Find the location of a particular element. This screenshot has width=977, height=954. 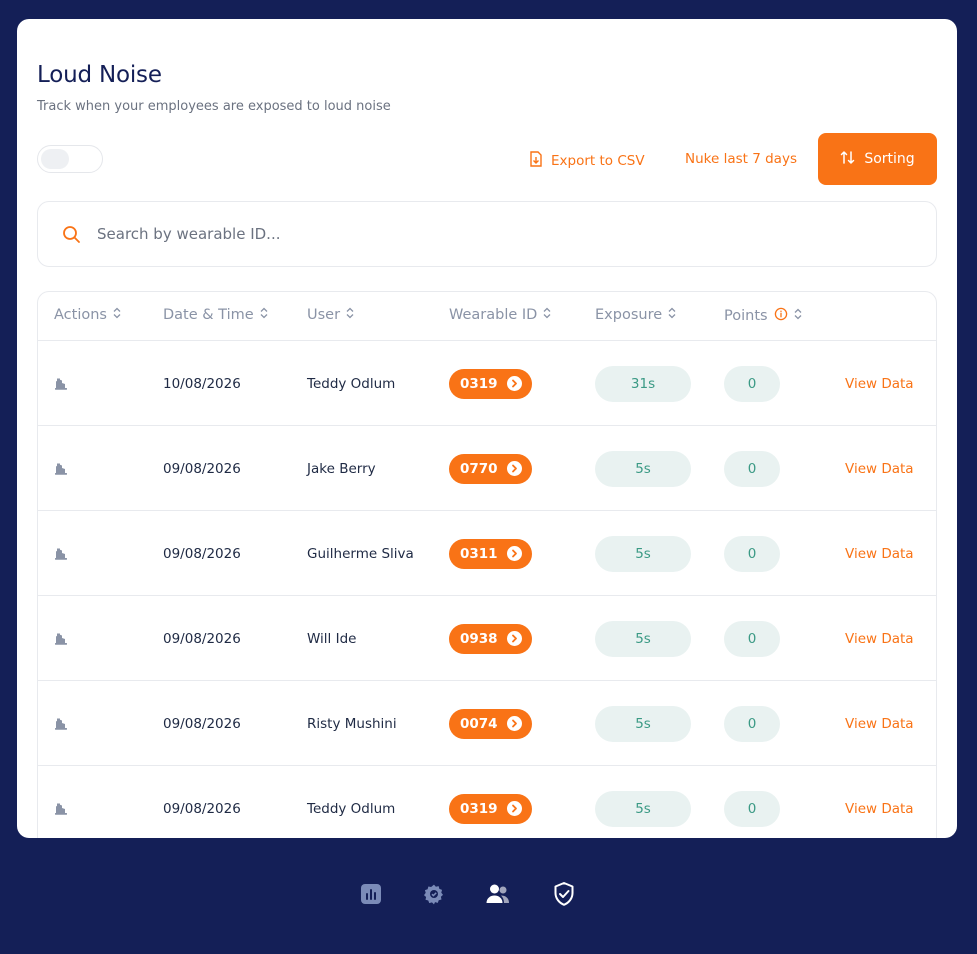

column-label: Actions is located at coordinates (80, 315).